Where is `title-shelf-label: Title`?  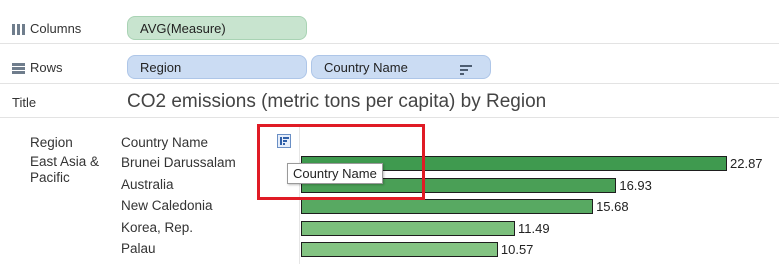 title-shelf-label: Title is located at coordinates (24, 102).